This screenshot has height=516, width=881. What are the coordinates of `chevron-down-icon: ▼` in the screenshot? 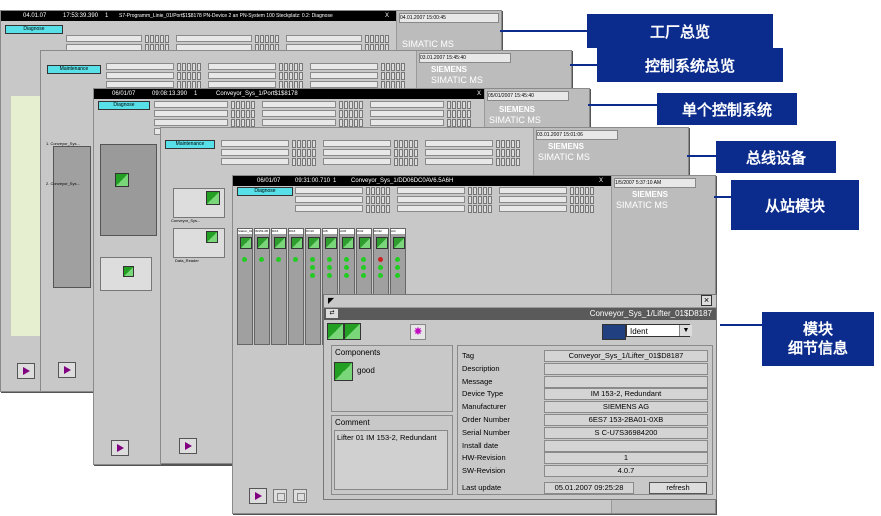 It's located at (685, 330).